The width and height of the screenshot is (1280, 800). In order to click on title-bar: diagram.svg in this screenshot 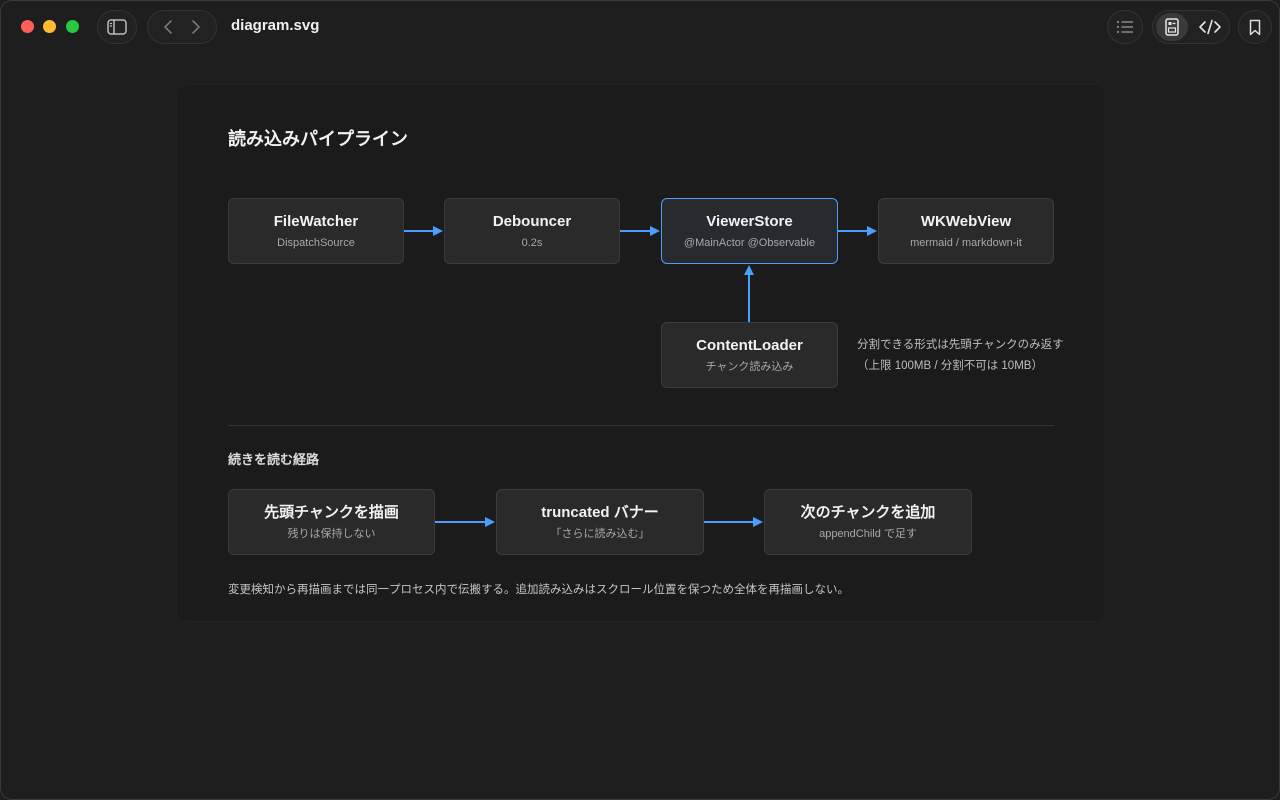, I will do `click(640, 27)`.